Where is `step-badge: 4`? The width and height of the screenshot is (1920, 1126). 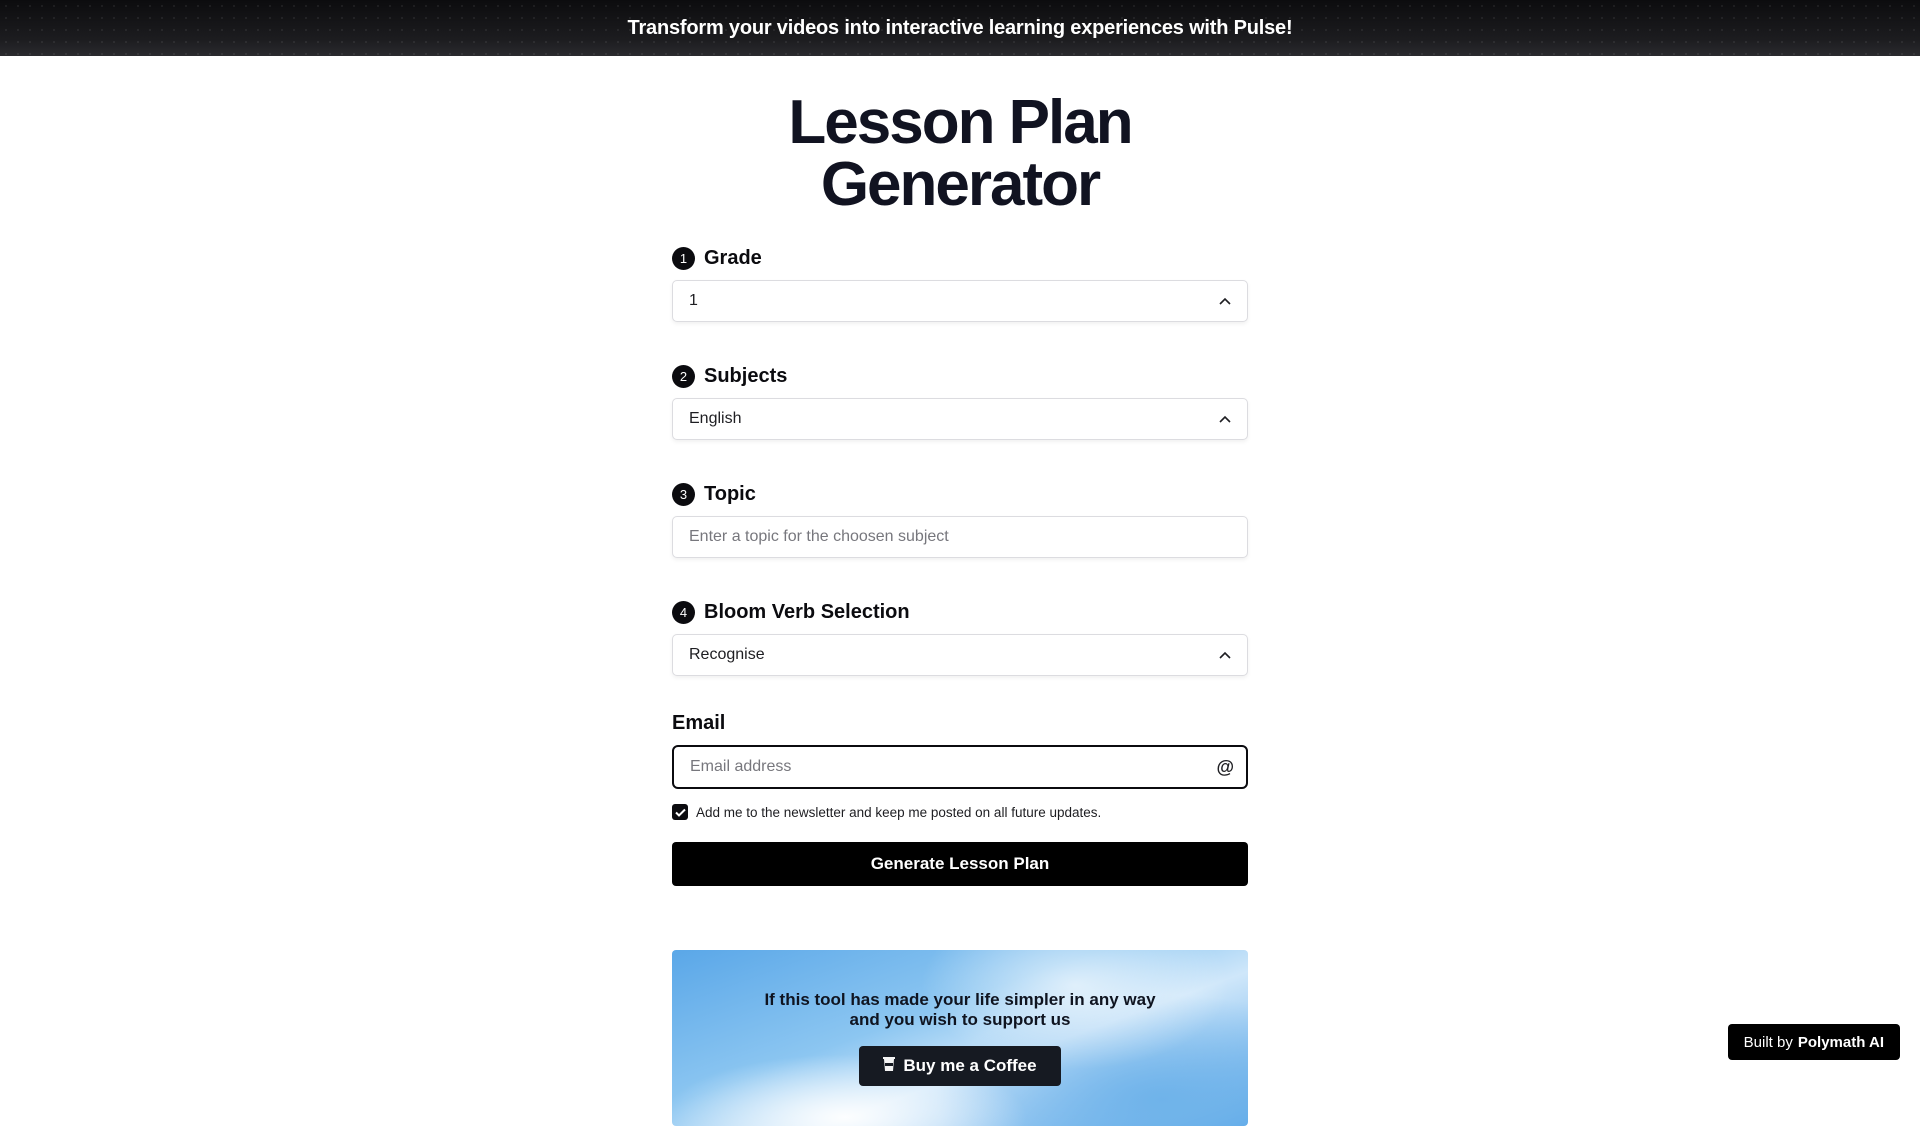 step-badge: 4 is located at coordinates (683, 612).